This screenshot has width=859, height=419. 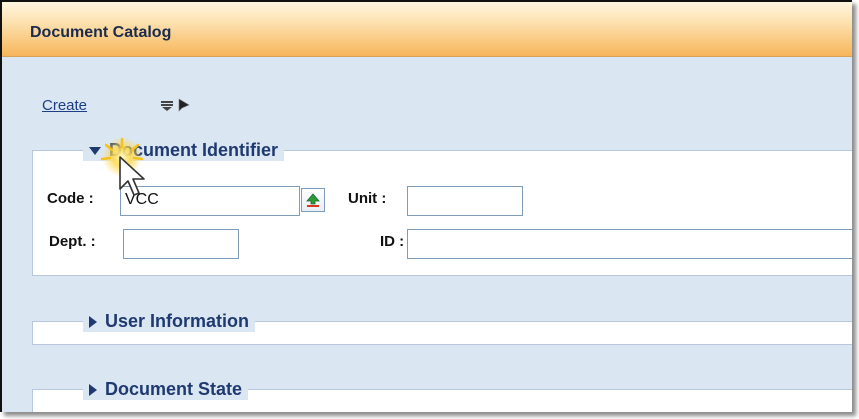 I want to click on document-state-title: Document State, so click(x=174, y=389).